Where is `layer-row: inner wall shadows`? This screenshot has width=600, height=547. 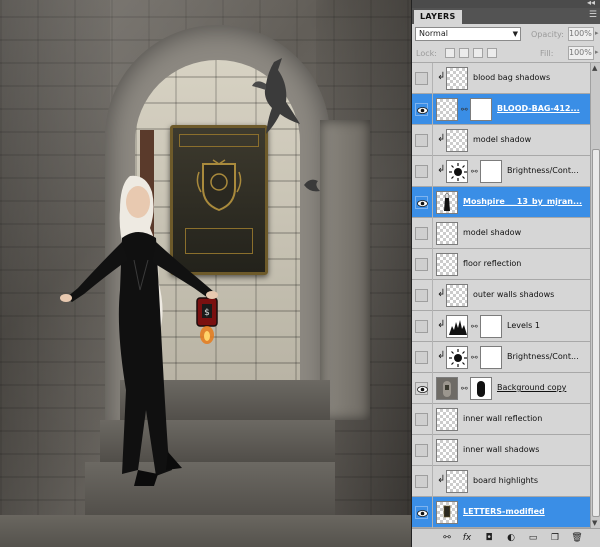 layer-row: inner wall shadows is located at coordinates (501, 450).